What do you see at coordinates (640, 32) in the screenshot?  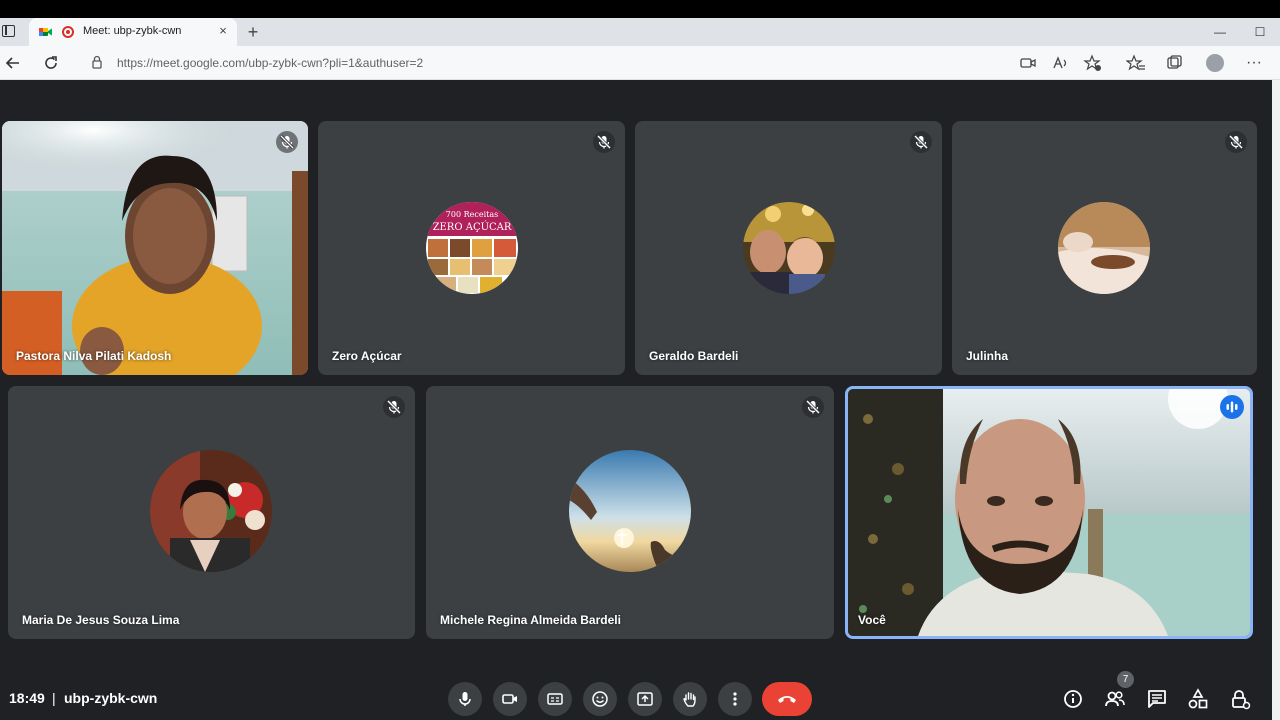 I see `tab-strip: Meet: ubp-zybk-cwn × + — ☐` at bounding box center [640, 32].